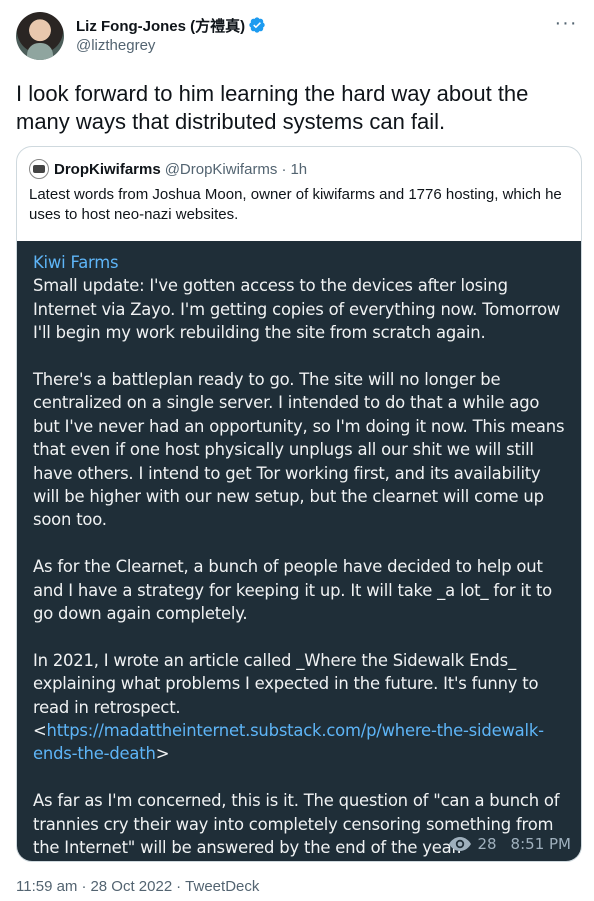 This screenshot has width=594, height=901. Describe the element at coordinates (76, 262) in the screenshot. I see `telegram-channel-name: Kiwi Farms` at that location.